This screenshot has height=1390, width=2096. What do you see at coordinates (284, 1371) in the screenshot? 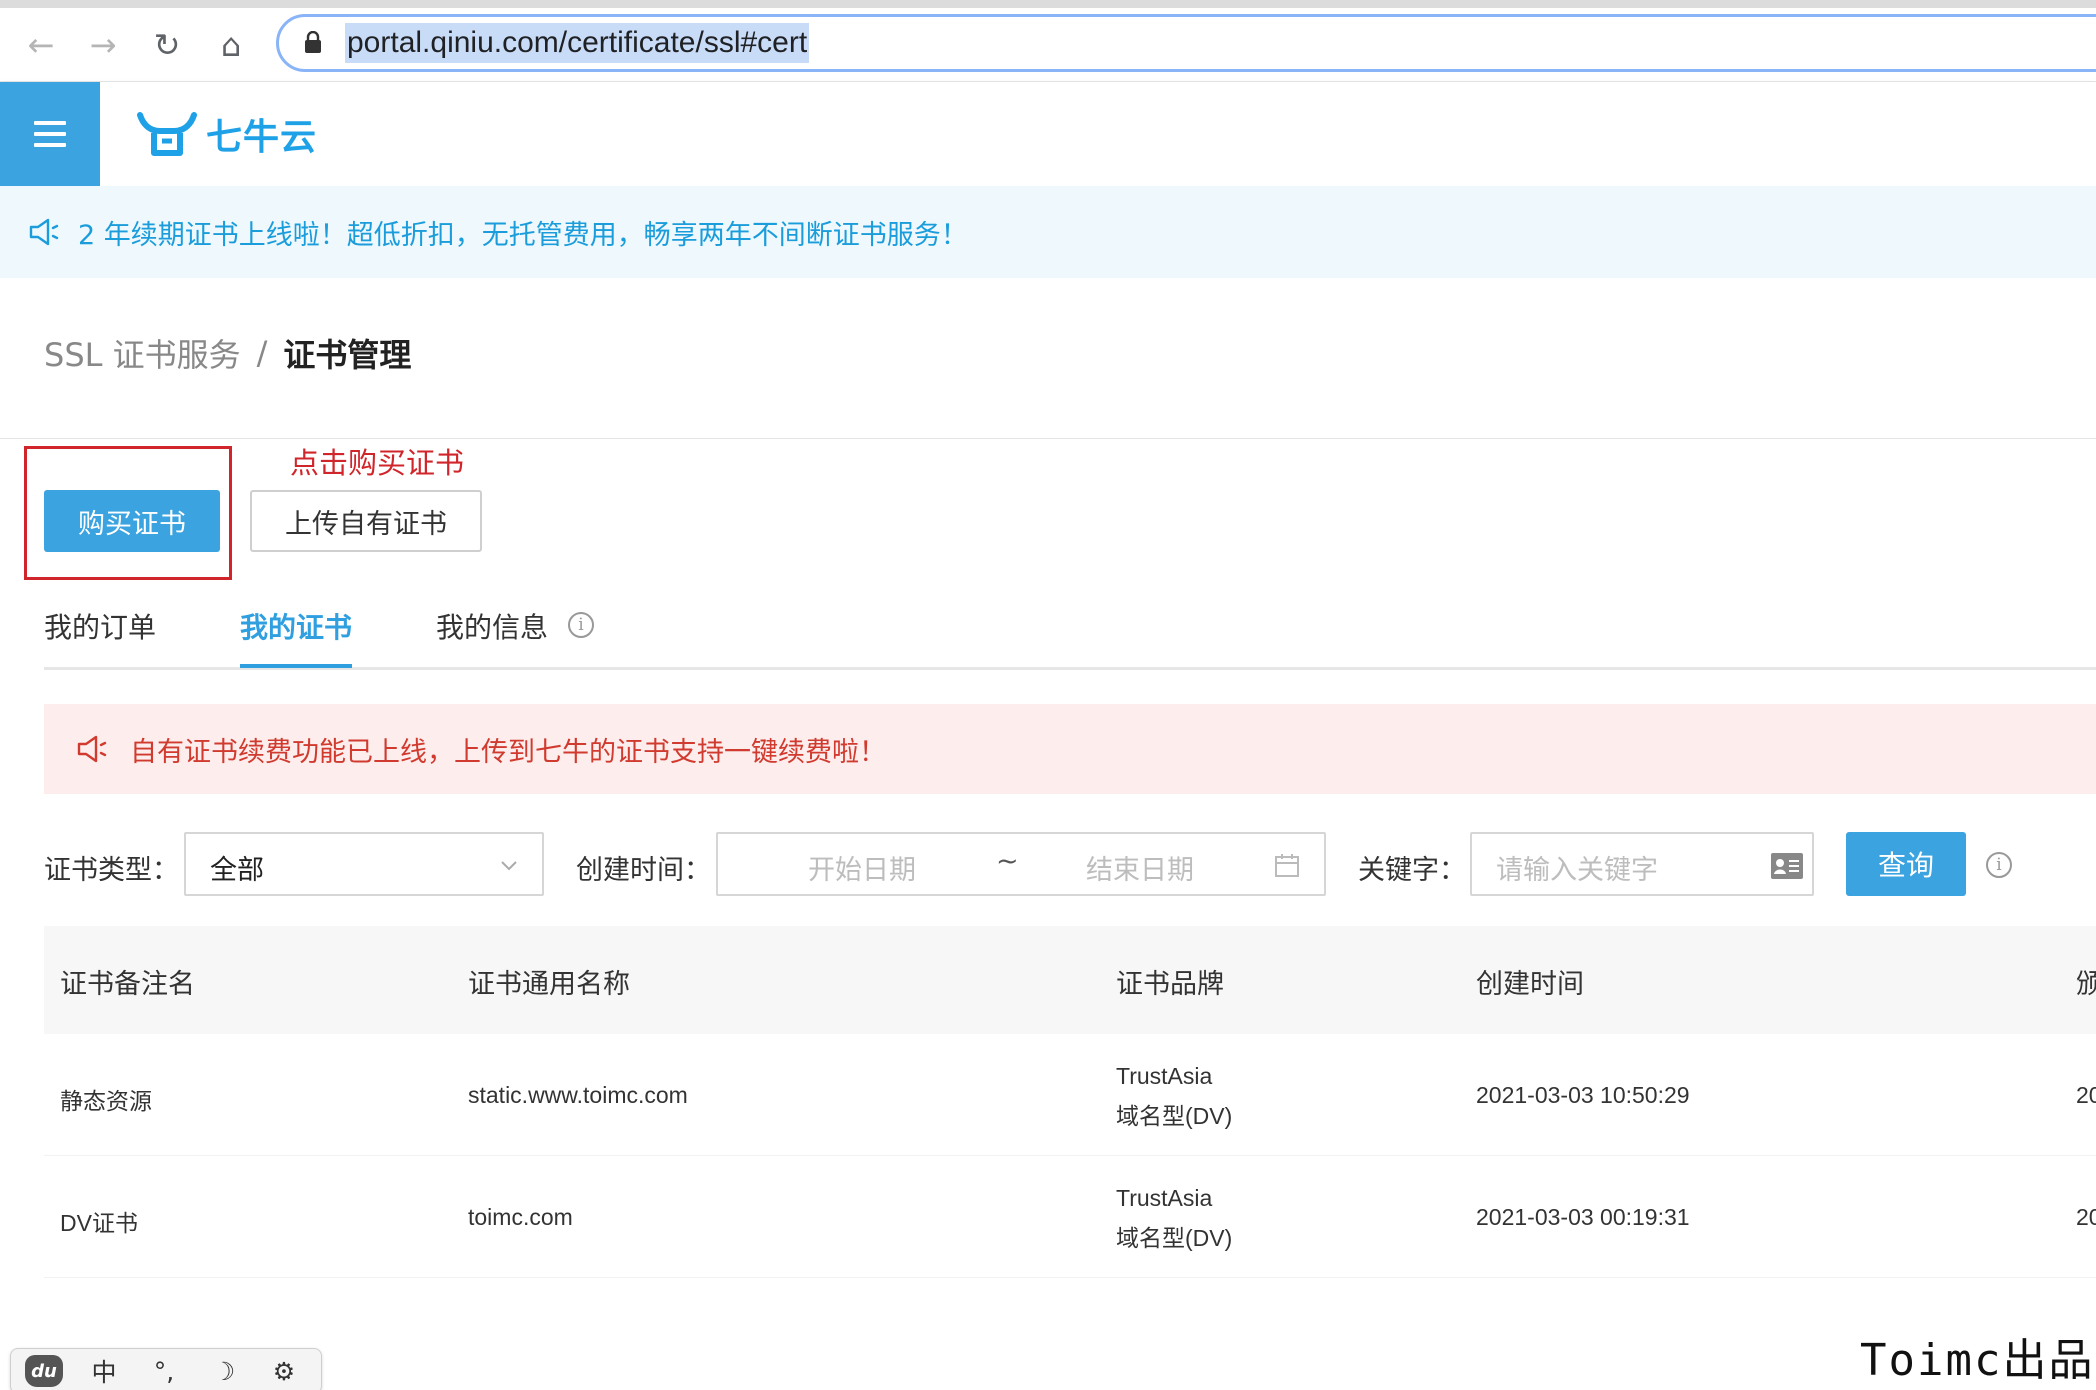
I see `ime-gear-icon: ⚙` at bounding box center [284, 1371].